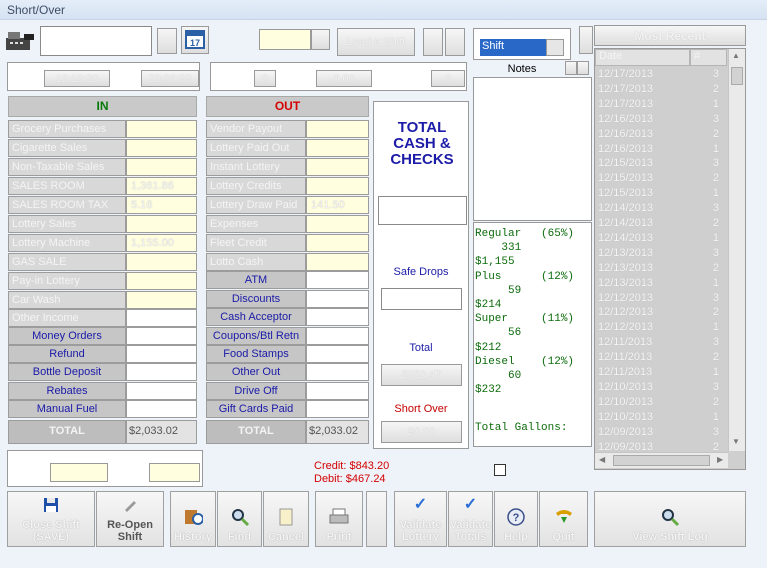 The height and width of the screenshot is (568, 767). What do you see at coordinates (661, 433) in the screenshot?
I see `history-row: 12/09/2013 3` at bounding box center [661, 433].